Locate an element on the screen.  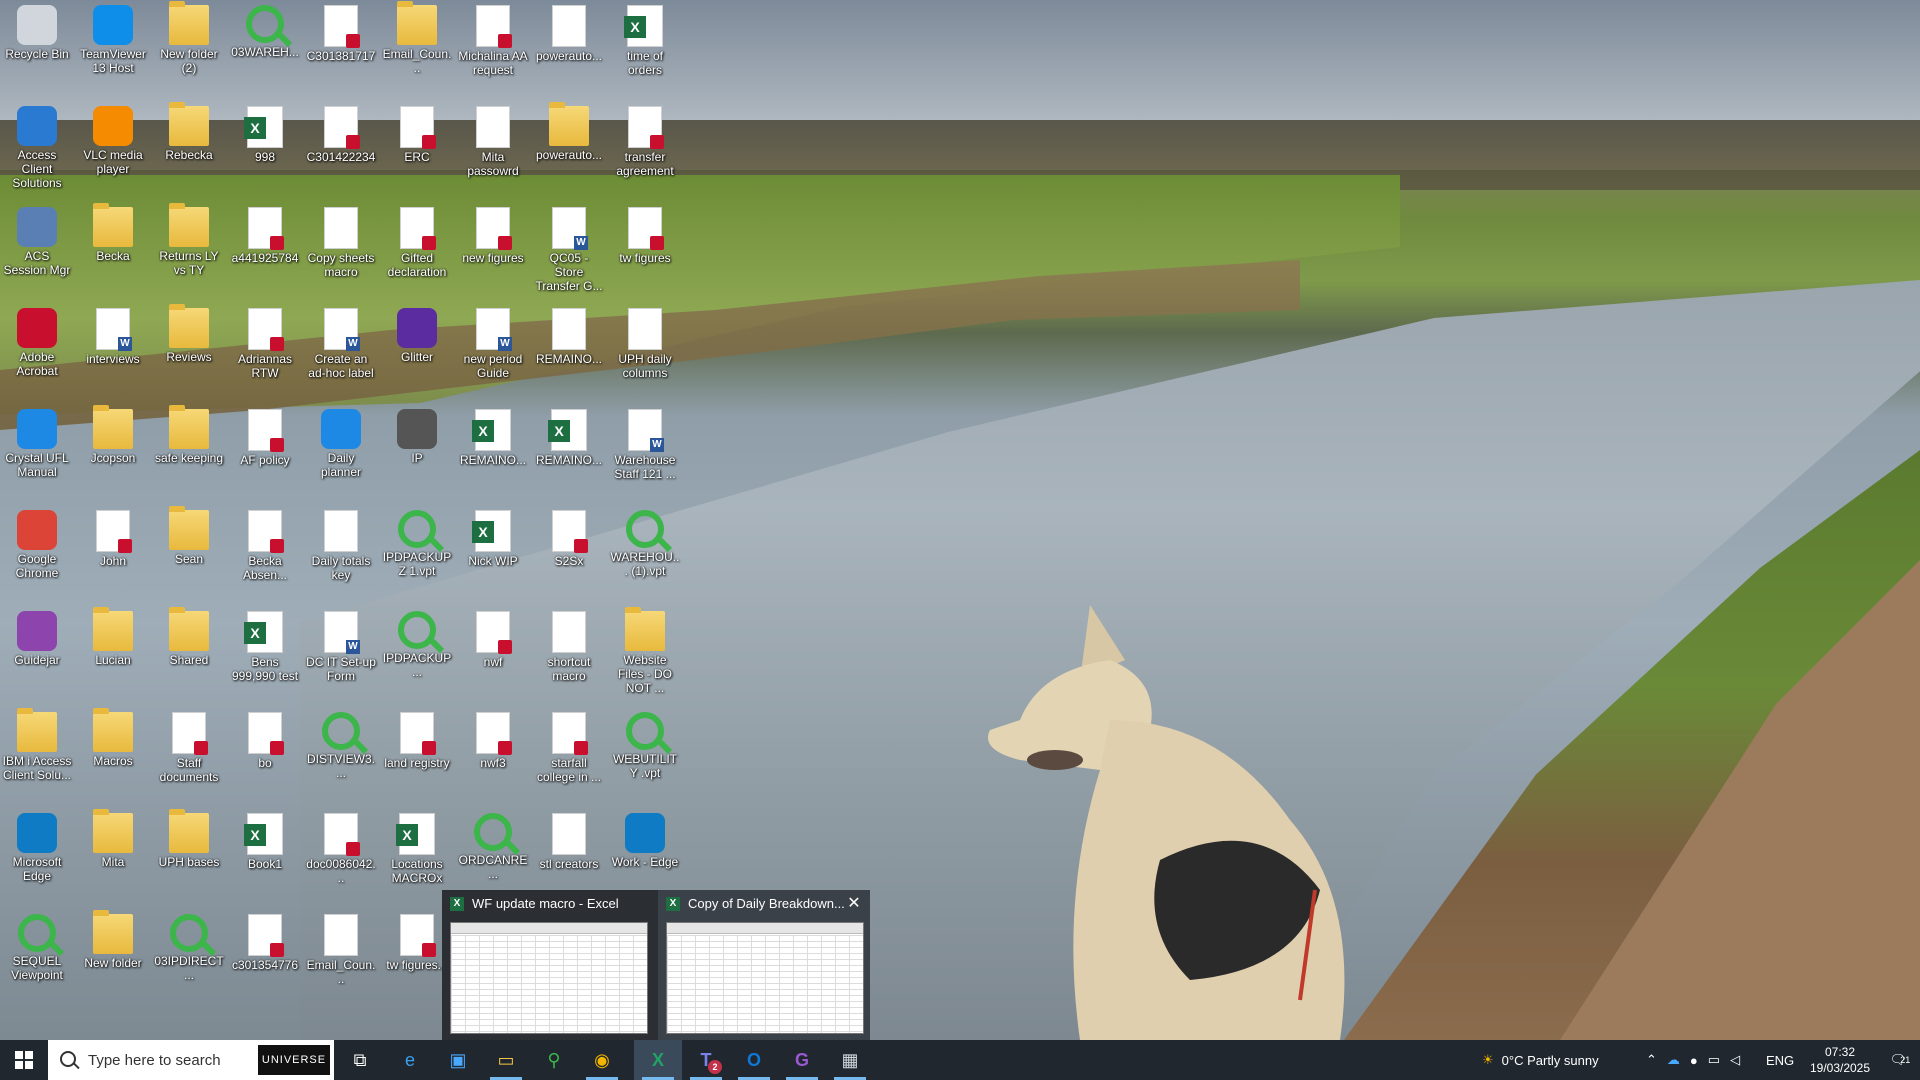
desktop-icon: Adriannas RTW is located at coordinates (265, 344).